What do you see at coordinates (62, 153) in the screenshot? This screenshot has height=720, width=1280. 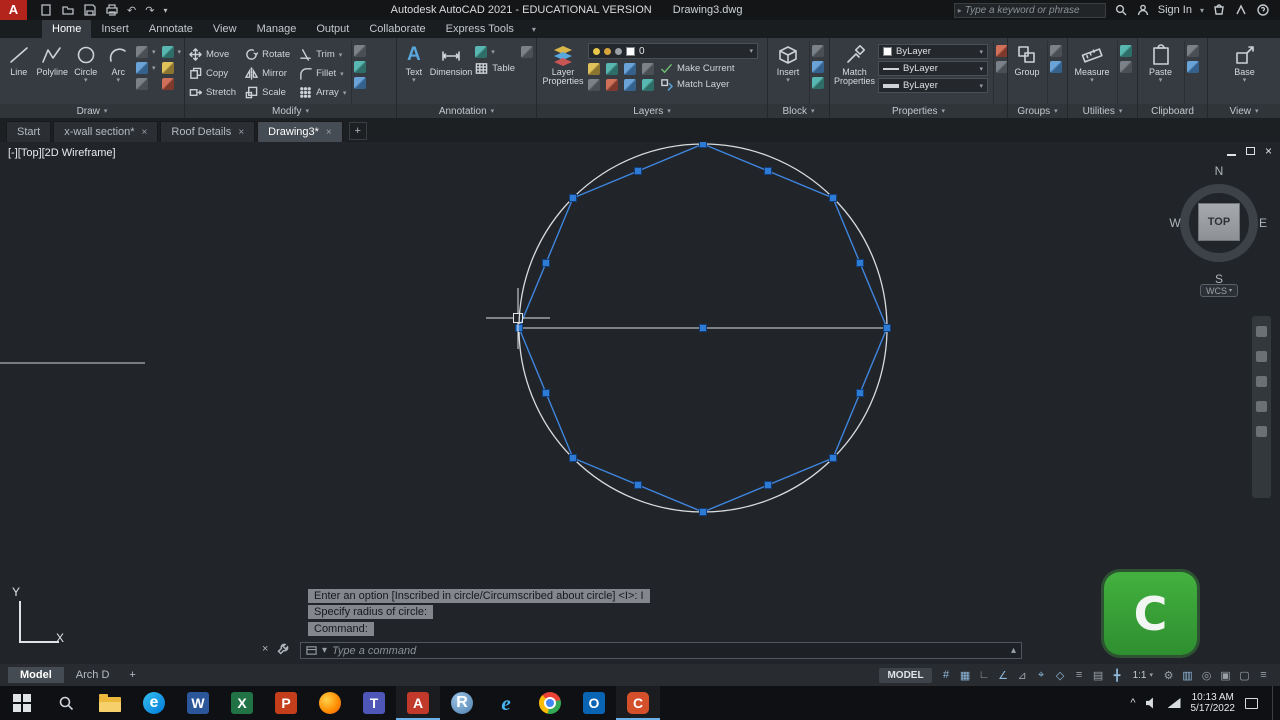 I see `viewport-controls: [-][Top][2D Wireframe]` at bounding box center [62, 153].